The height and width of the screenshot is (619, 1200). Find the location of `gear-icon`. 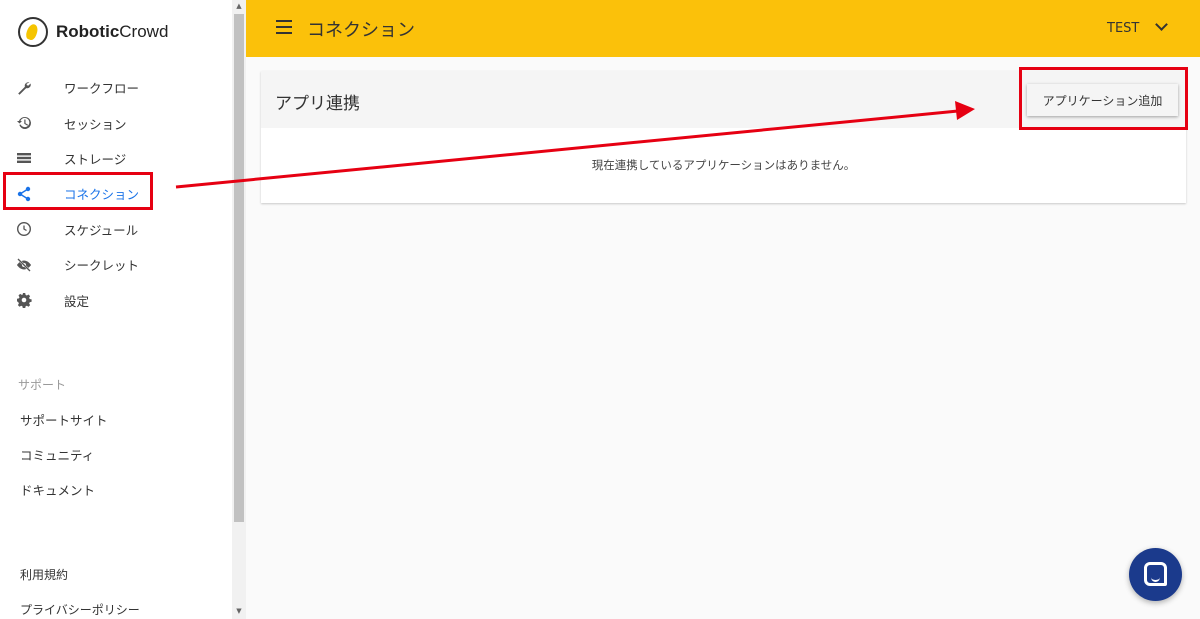

gear-icon is located at coordinates (24, 300).